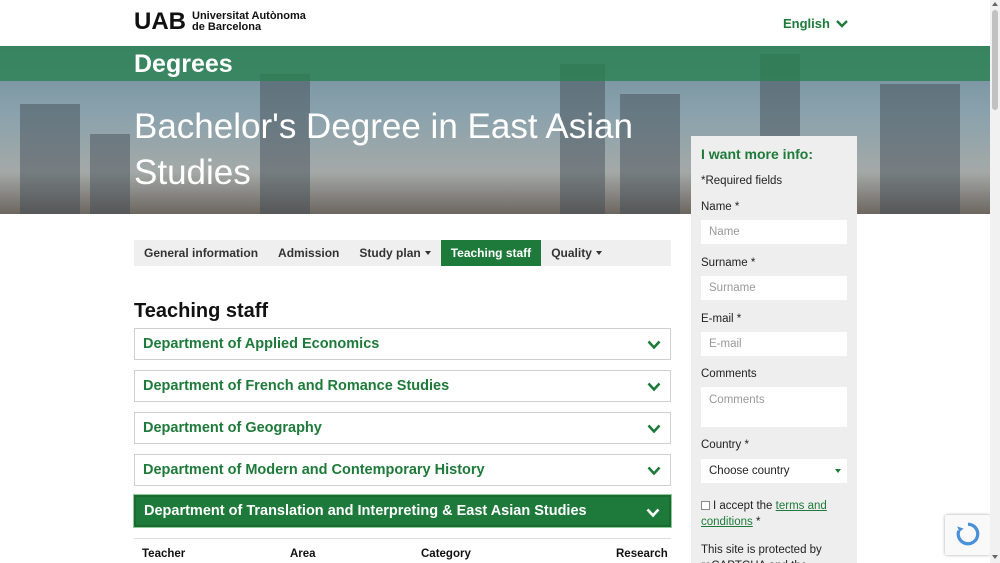 The width and height of the screenshot is (1000, 563). Describe the element at coordinates (729, 374) in the screenshot. I see `comments-label: Comments` at that location.